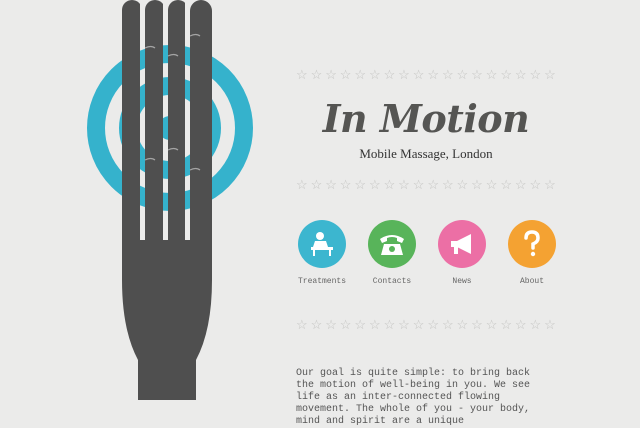 The image size is (640, 428). Describe the element at coordinates (392, 281) in the screenshot. I see `nav-label-contacts: Contacts` at that location.